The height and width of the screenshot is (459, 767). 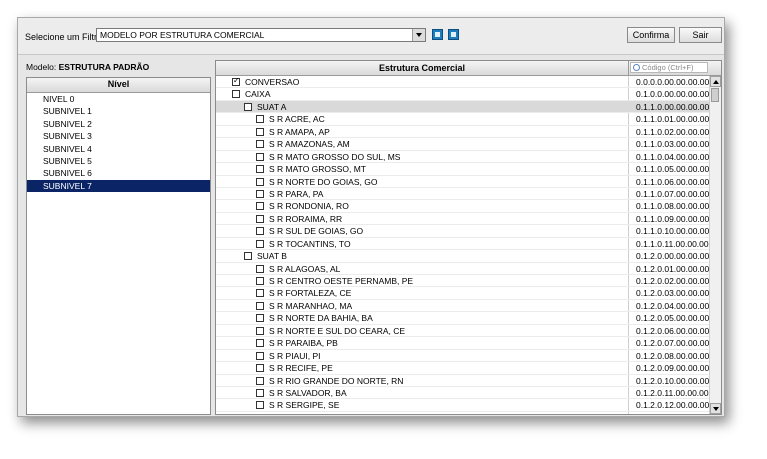 What do you see at coordinates (418, 35) in the screenshot?
I see `chevron-down-icon` at bounding box center [418, 35].